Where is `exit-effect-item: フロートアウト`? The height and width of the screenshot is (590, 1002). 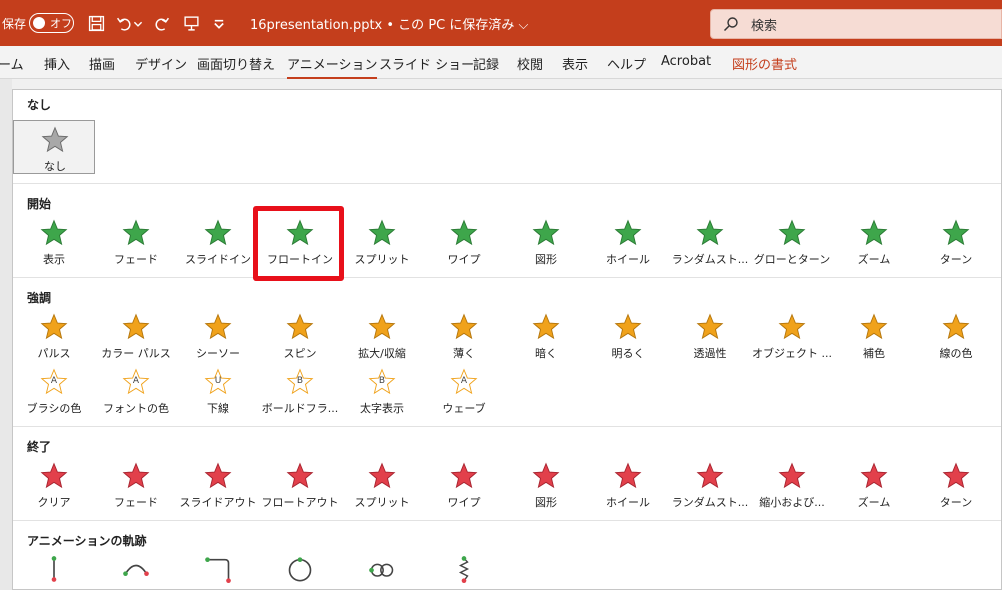
exit-effect-item: フロートアウト is located at coordinates (300, 487).